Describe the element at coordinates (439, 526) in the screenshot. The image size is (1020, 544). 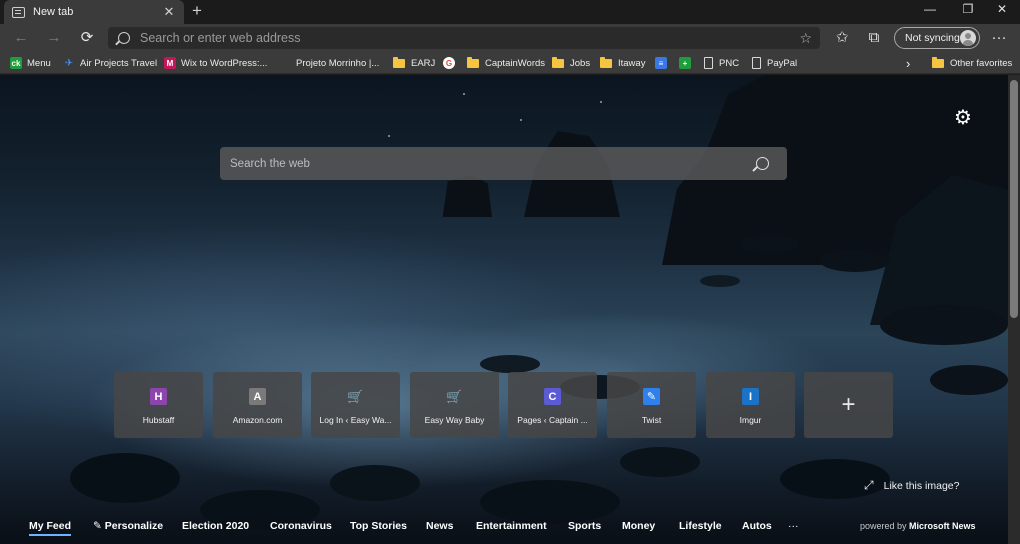
I see `news-tab-news: News` at that location.